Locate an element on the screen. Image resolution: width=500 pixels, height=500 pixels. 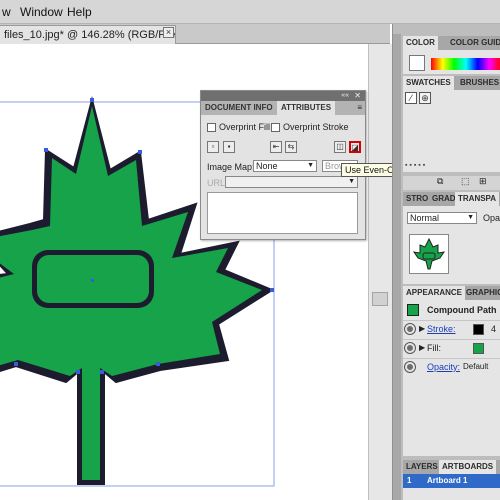
vertical-scrollbar is located at coordinates (380, 272).